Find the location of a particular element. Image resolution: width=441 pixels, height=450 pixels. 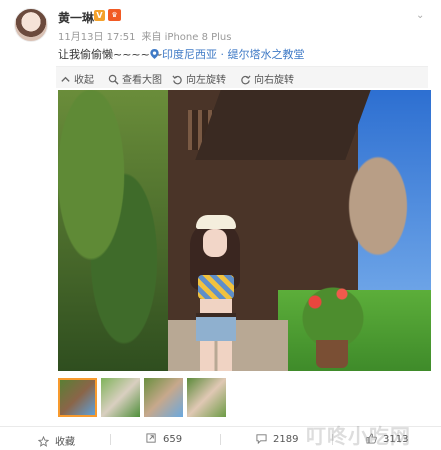

comment-button: 2189 is located at coordinates (277, 439).